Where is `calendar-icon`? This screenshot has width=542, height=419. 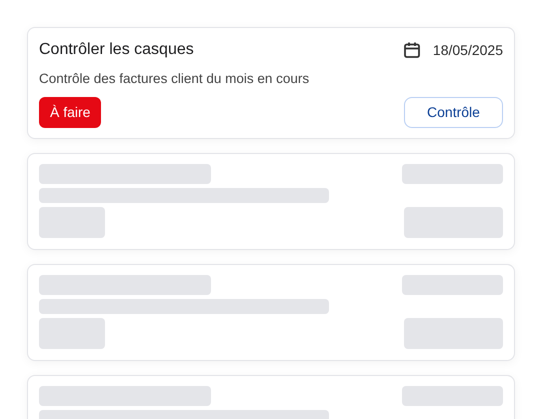 calendar-icon is located at coordinates (411, 50).